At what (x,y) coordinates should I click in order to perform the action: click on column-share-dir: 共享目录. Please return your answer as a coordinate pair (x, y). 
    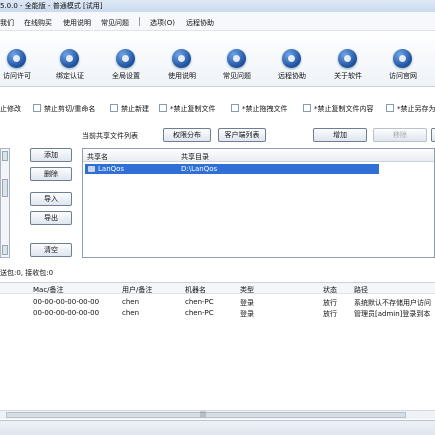
    Looking at the image, I should click on (195, 157).